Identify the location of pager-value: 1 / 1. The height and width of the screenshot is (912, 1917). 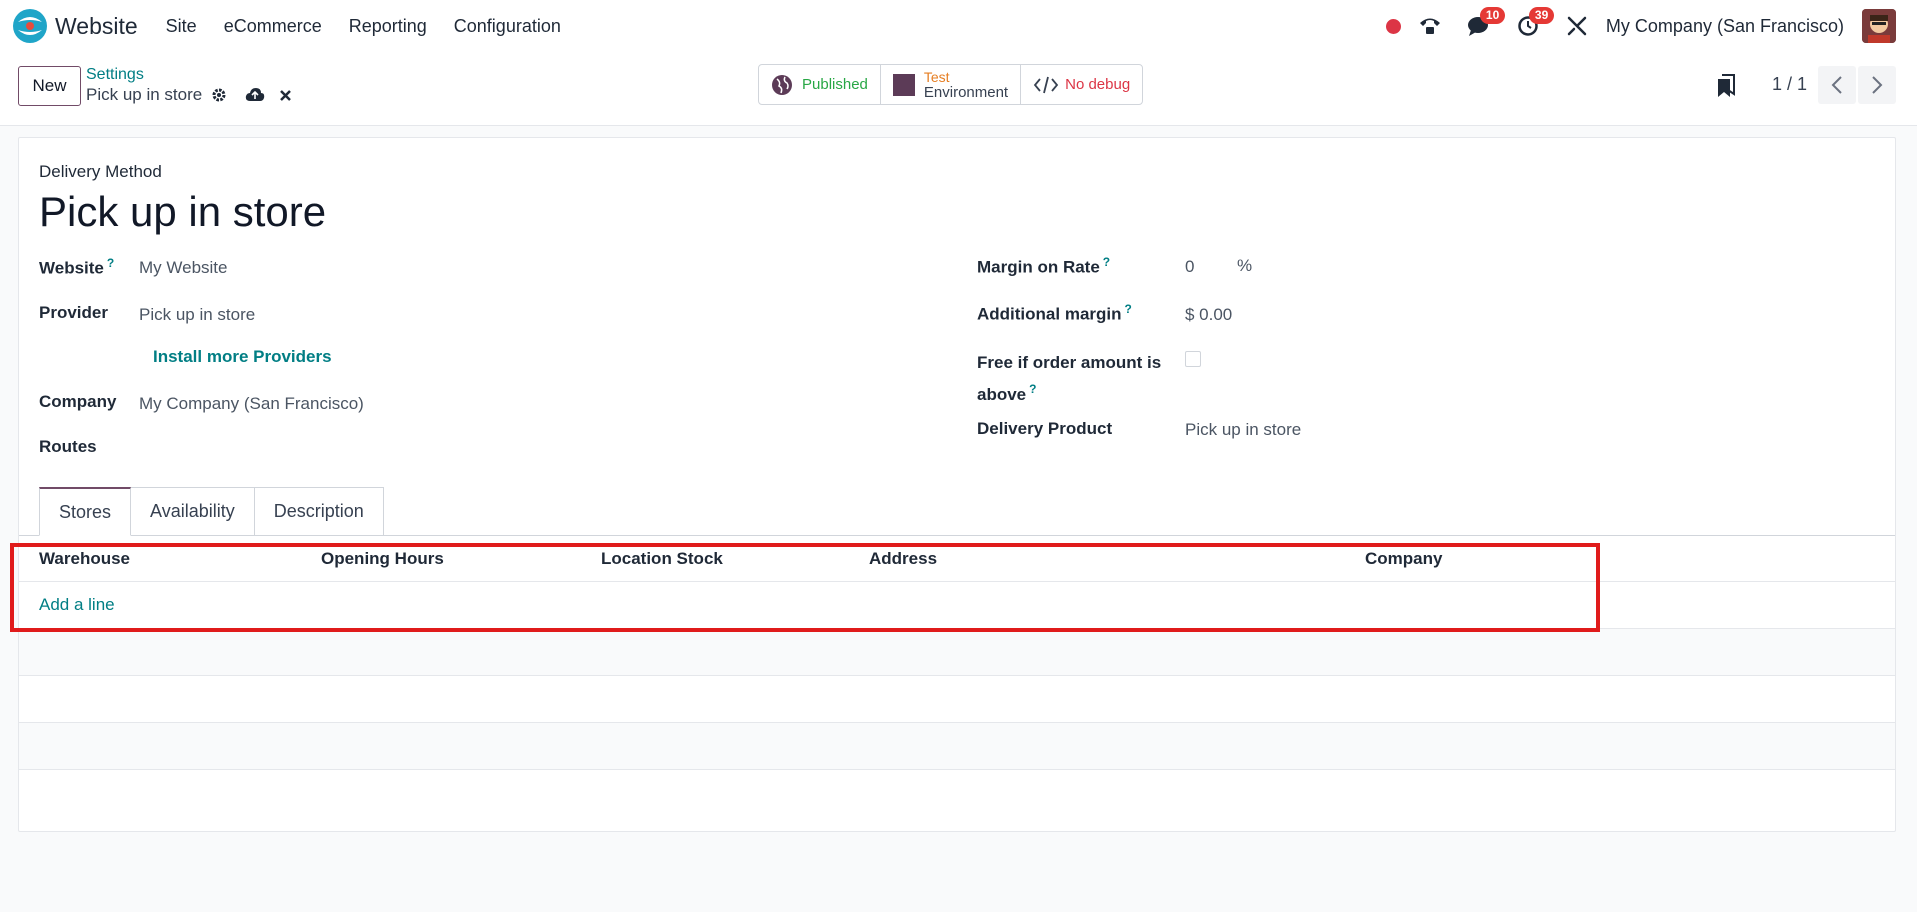
(1789, 84).